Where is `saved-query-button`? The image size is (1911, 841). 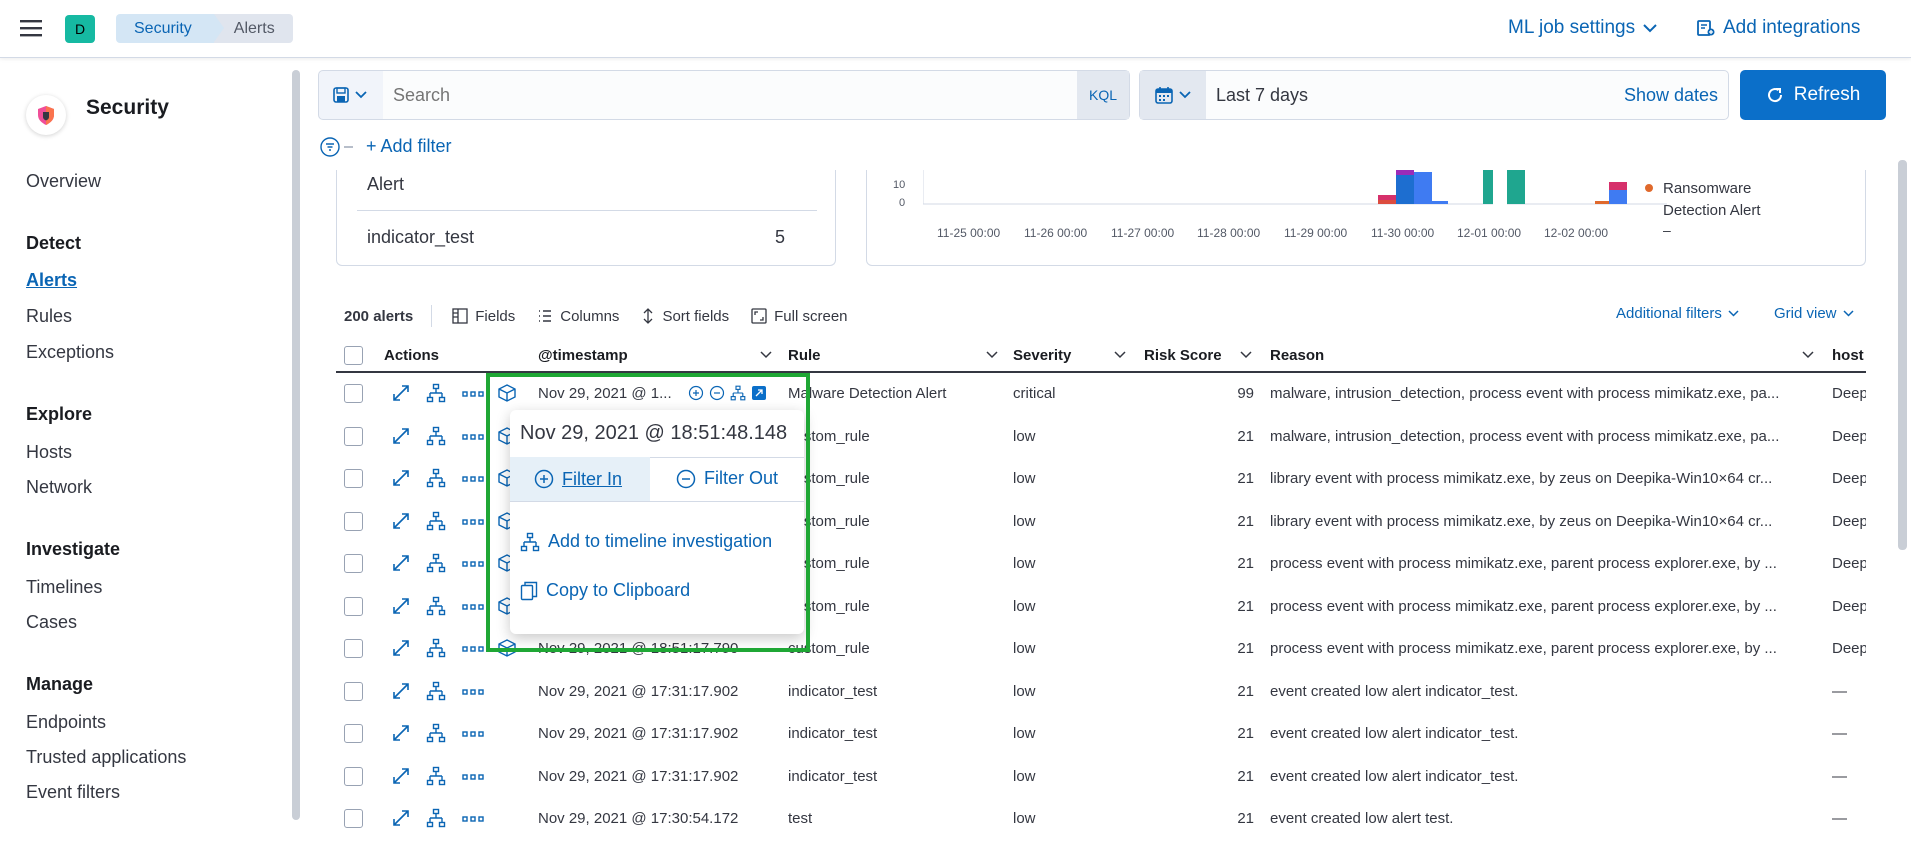 saved-query-button is located at coordinates (350, 95).